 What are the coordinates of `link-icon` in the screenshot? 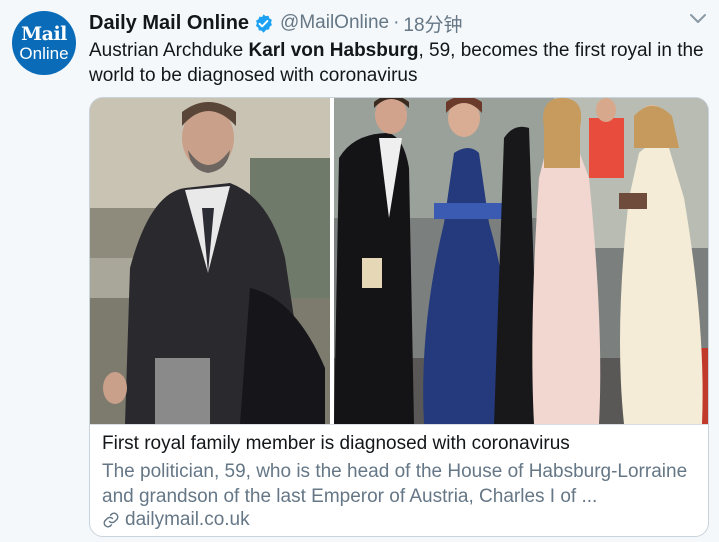 It's located at (111, 520).